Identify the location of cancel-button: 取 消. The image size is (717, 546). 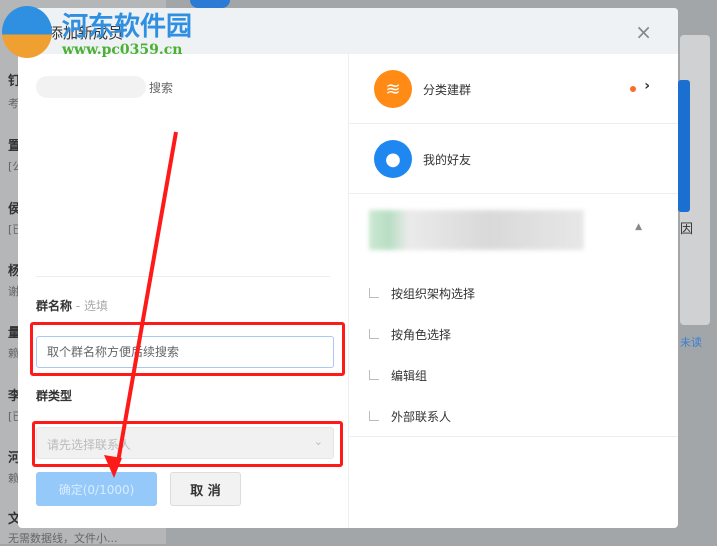
(205, 489).